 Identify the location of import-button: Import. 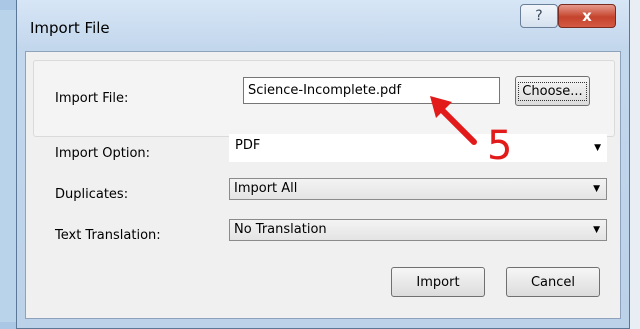
(438, 282).